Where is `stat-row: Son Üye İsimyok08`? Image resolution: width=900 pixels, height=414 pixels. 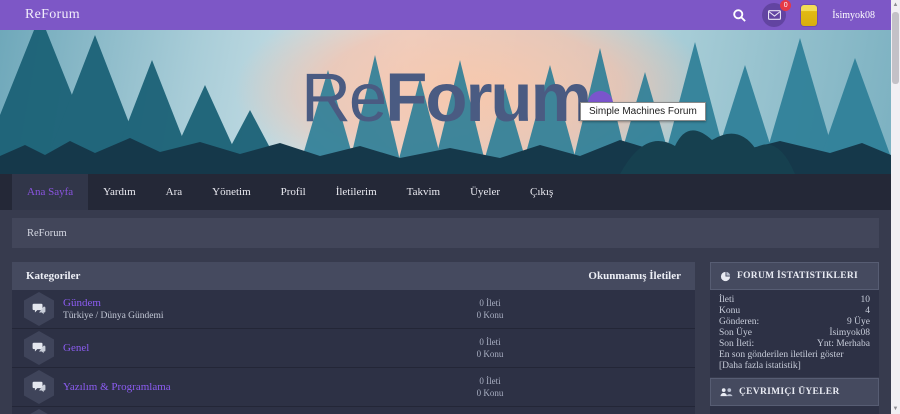 stat-row: Son Üye İsimyok08 is located at coordinates (794, 333).